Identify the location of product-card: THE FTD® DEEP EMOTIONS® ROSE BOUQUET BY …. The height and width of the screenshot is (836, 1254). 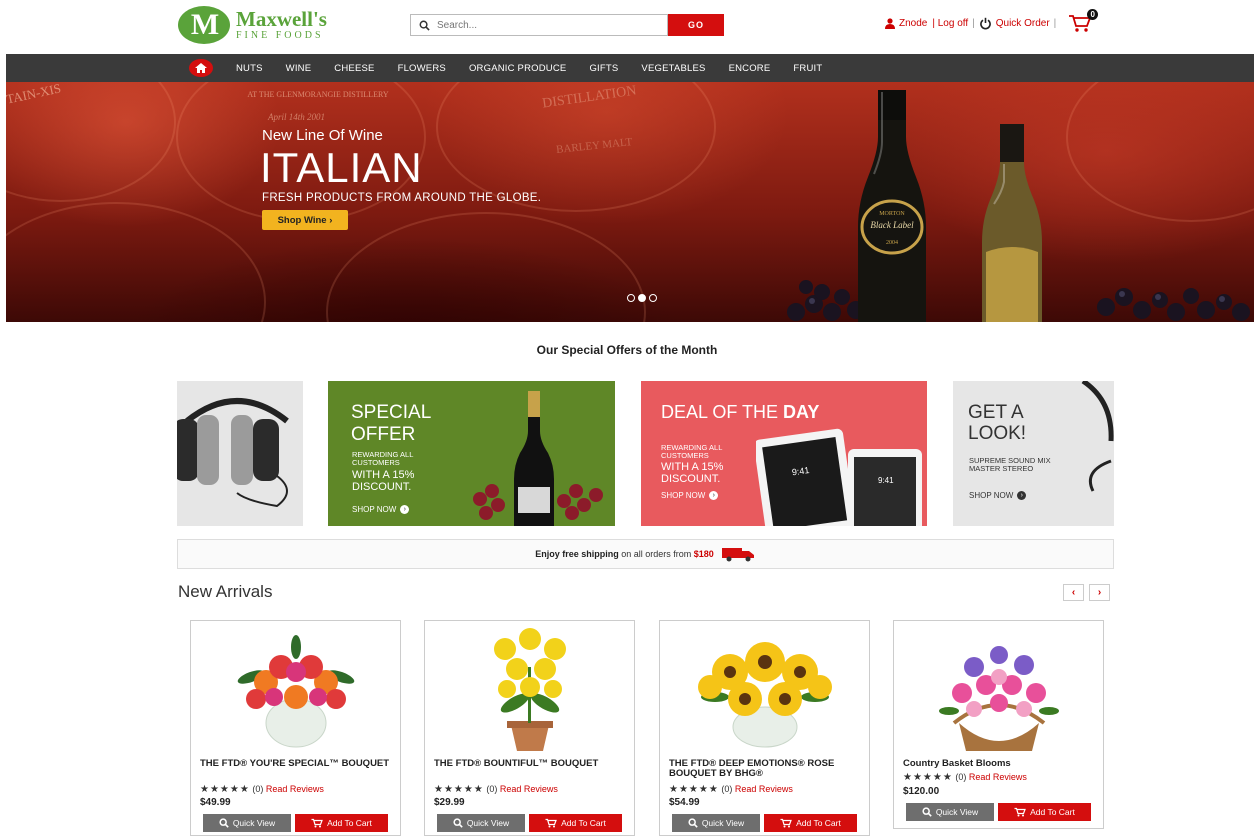
(764, 728).